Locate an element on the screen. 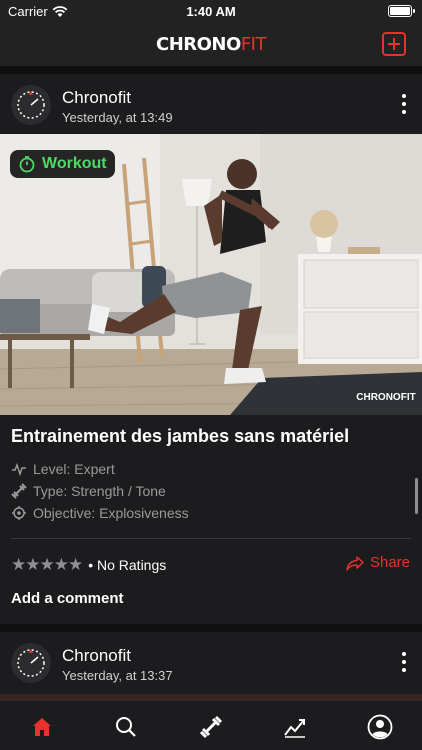 This screenshot has width=422, height=750. level-text: Level: Expert is located at coordinates (74, 469).